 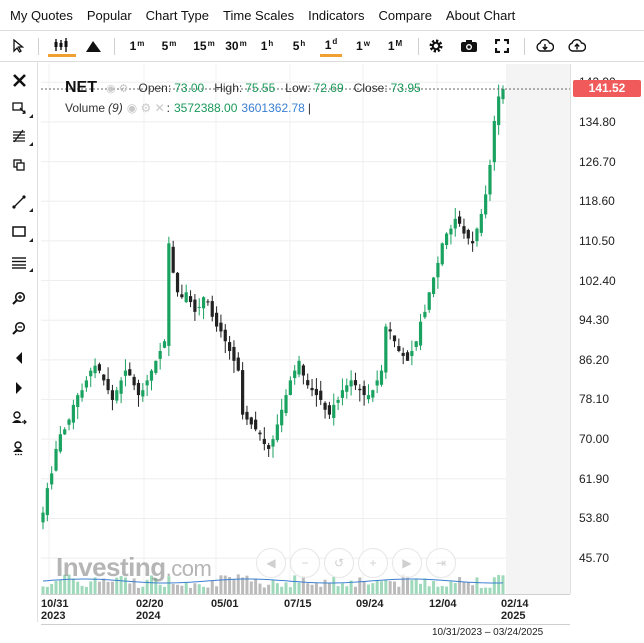 I want to click on user-add-icon, so click(x=19, y=418).